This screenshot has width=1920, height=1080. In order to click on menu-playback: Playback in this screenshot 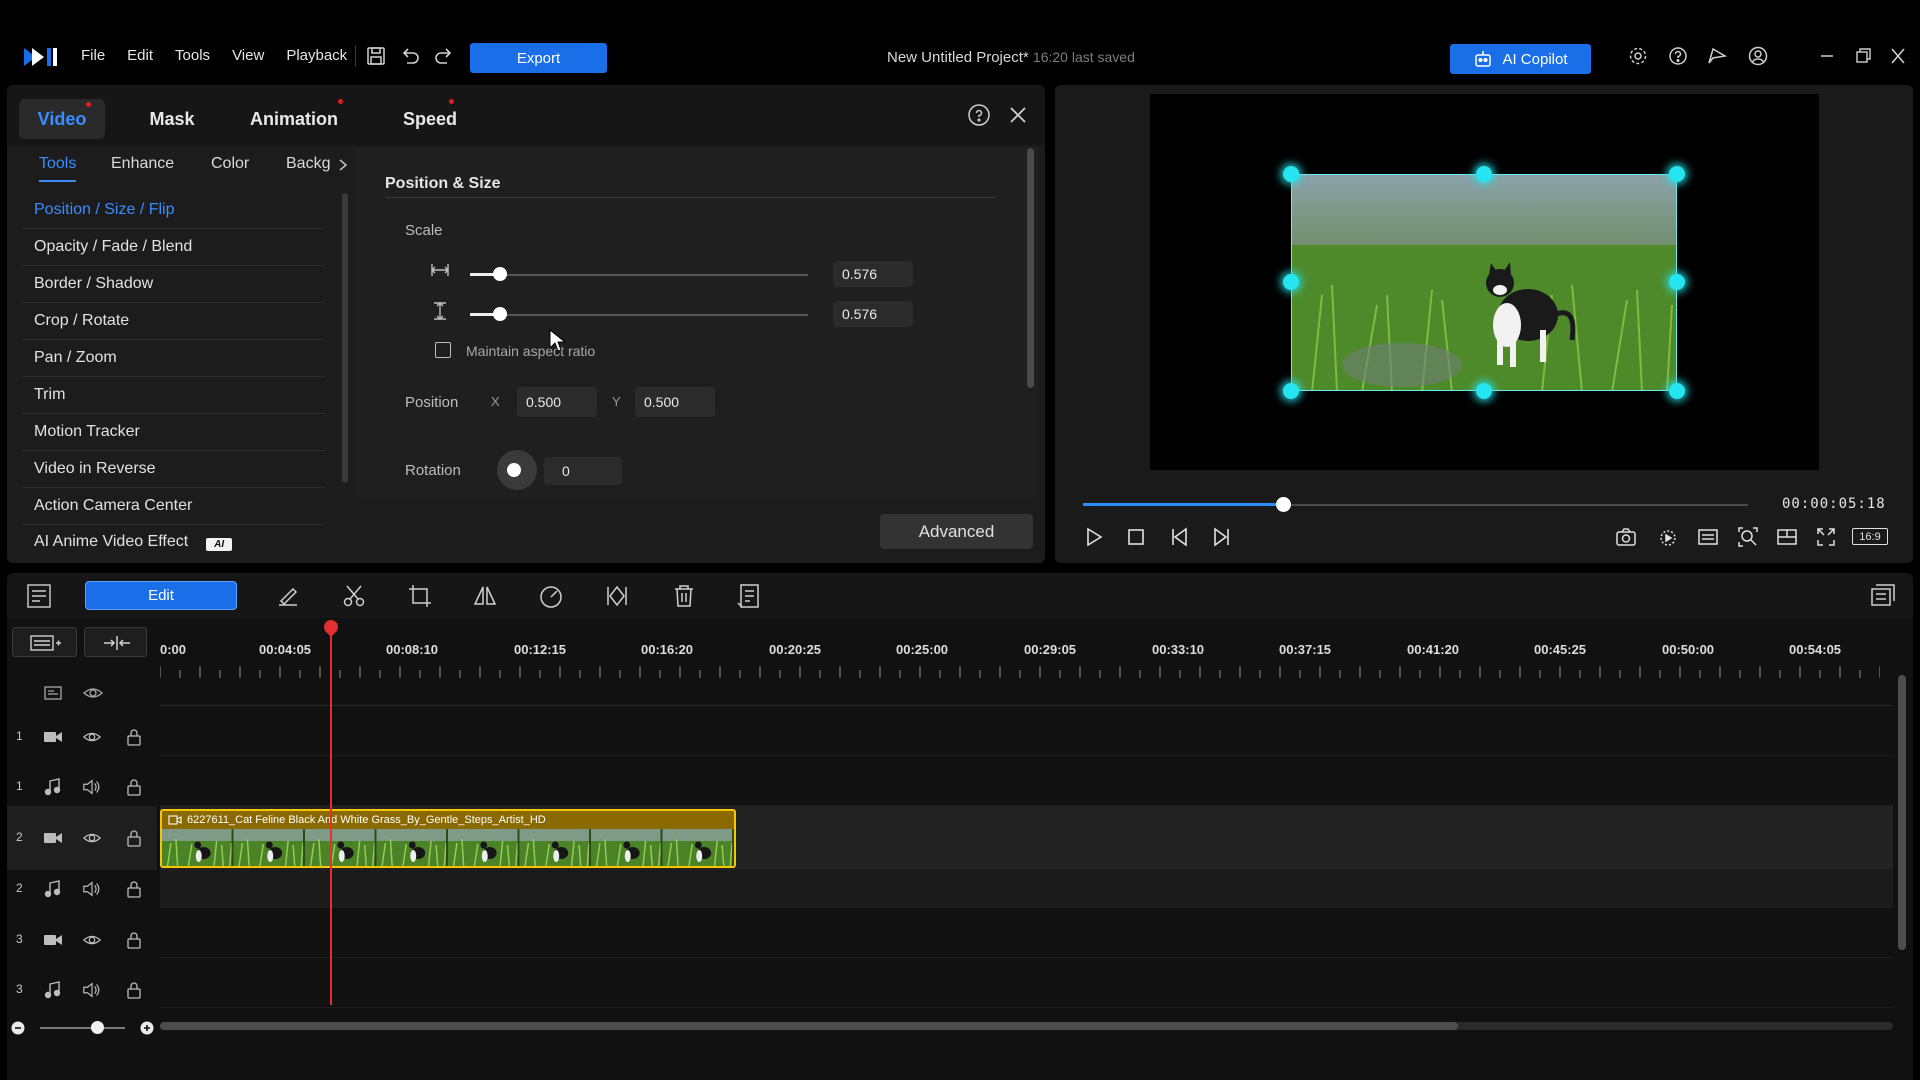, I will do `click(316, 55)`.